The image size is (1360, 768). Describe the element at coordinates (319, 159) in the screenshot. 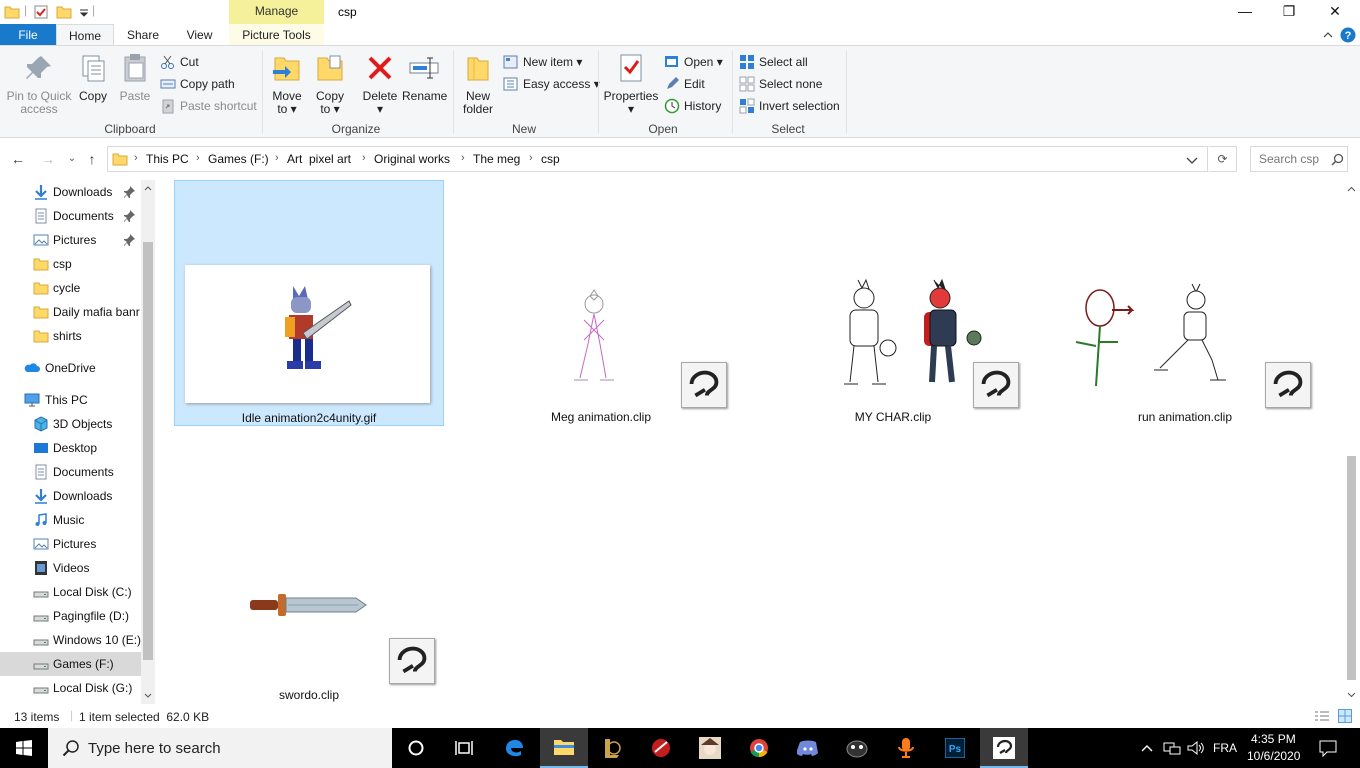

I see `breadcrumb-art-pixel-art: Art pixel art` at that location.